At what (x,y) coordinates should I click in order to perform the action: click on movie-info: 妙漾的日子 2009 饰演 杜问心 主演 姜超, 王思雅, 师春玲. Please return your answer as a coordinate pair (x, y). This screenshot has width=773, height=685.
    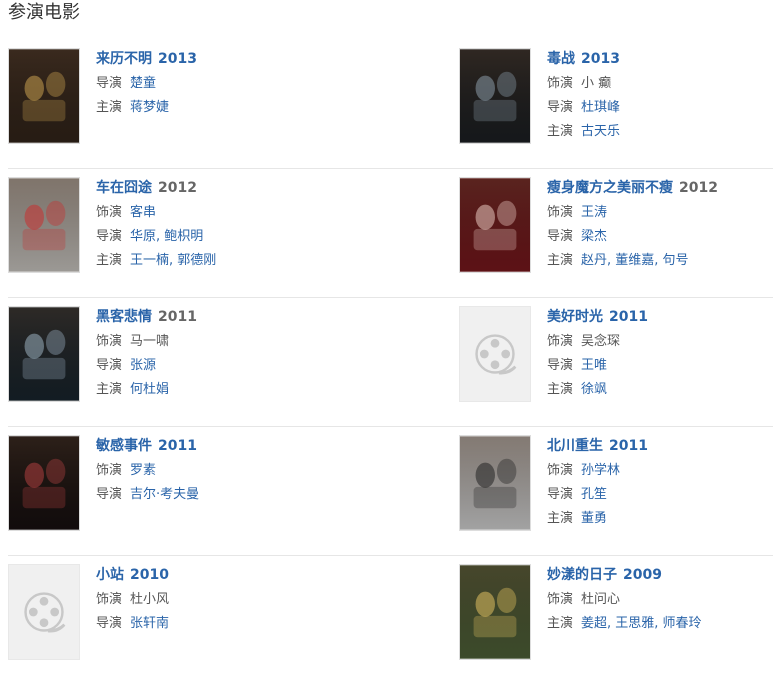
    Looking at the image, I should click on (624, 624).